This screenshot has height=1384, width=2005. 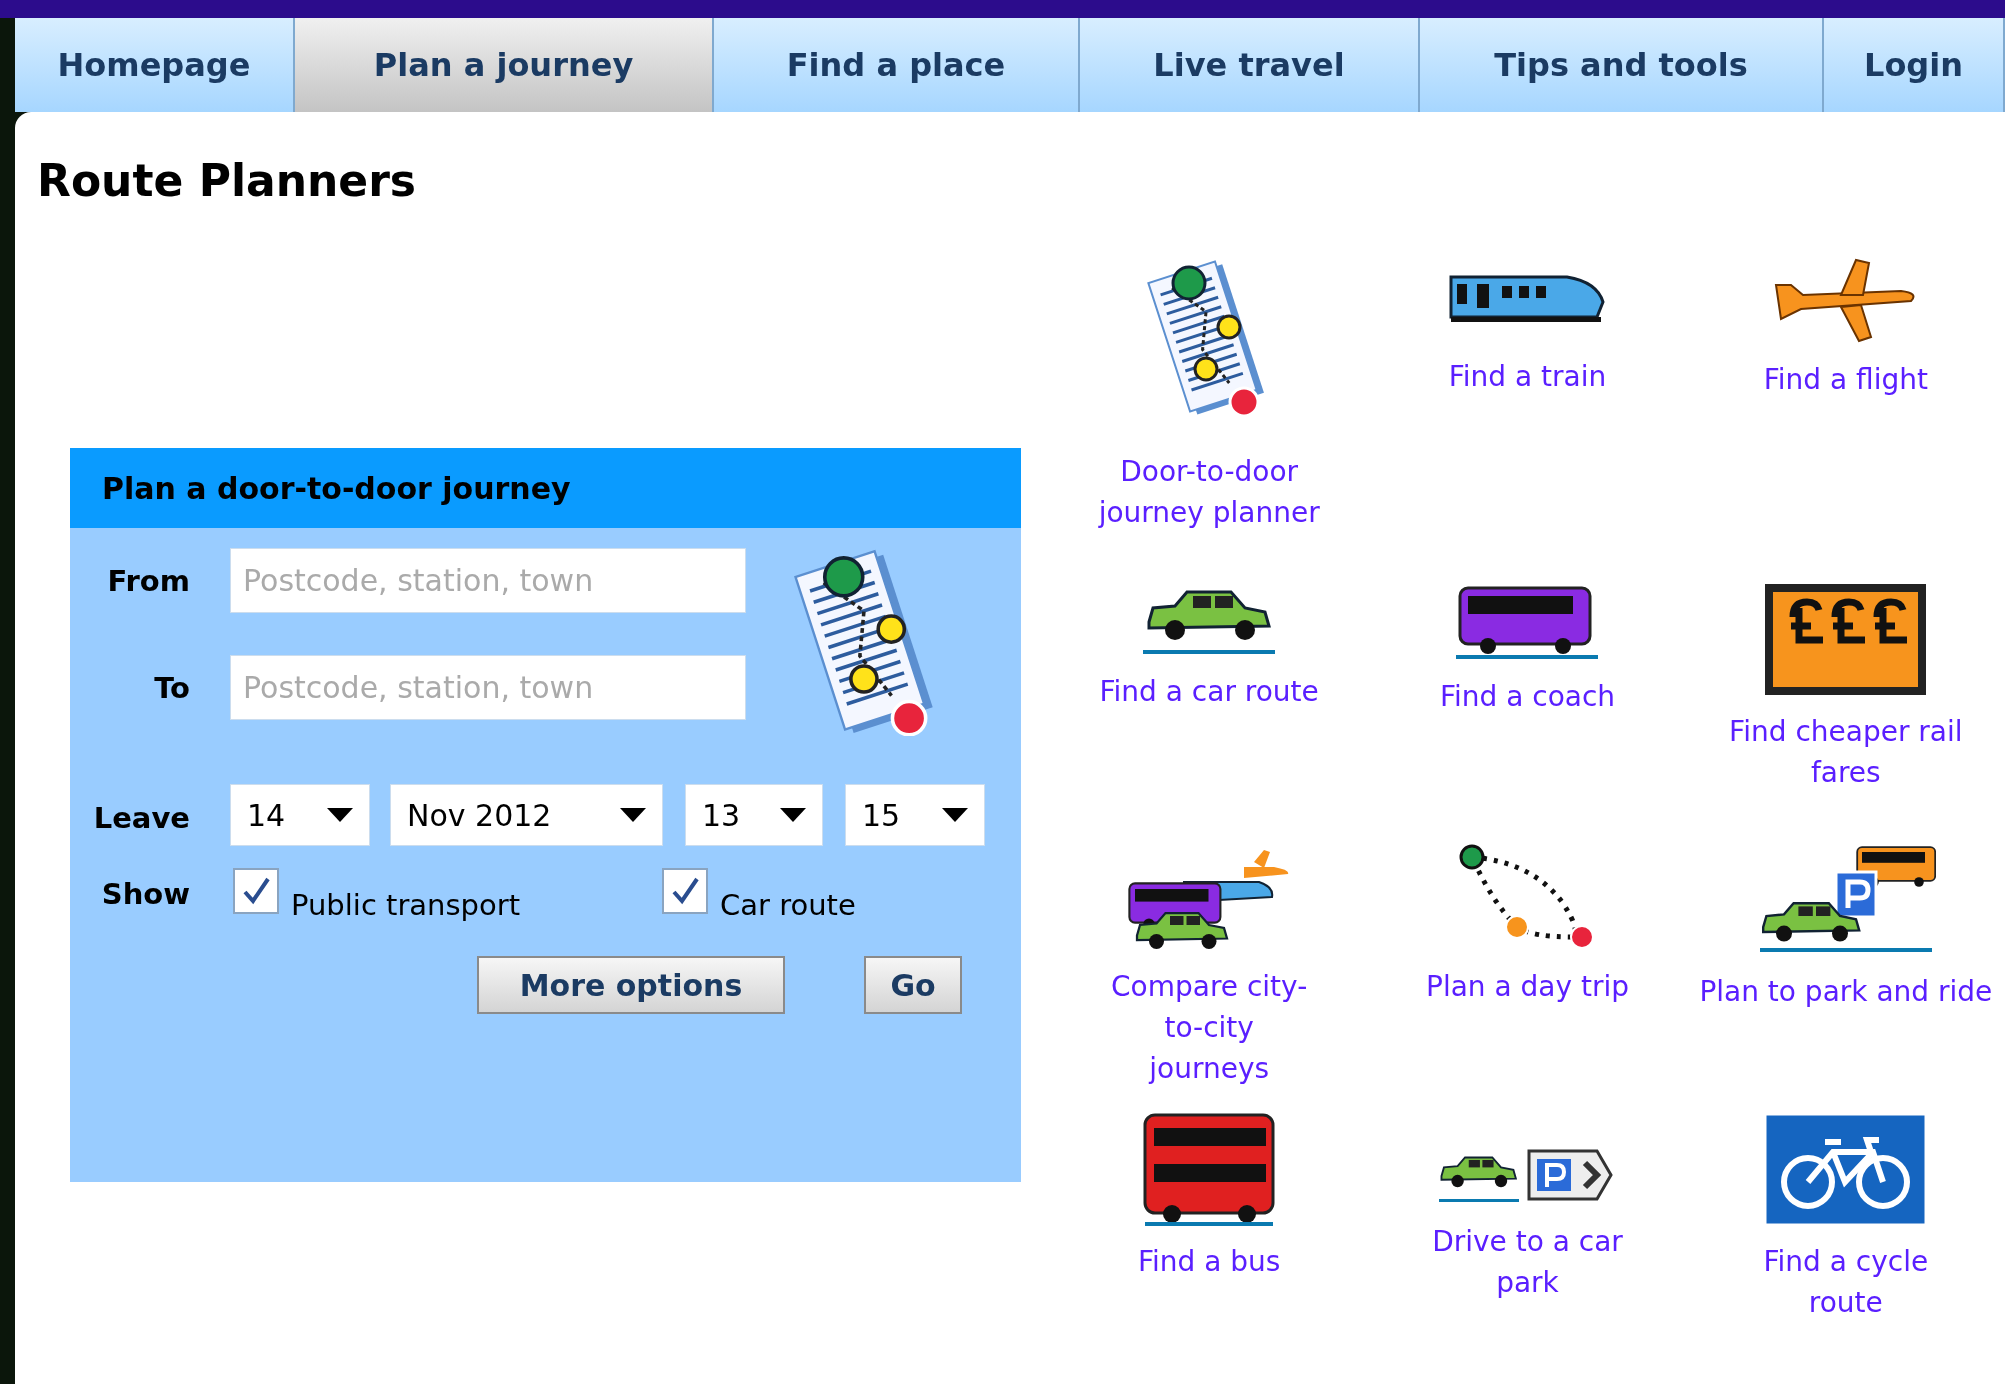 I want to click on field-label: Show, so click(x=145, y=894).